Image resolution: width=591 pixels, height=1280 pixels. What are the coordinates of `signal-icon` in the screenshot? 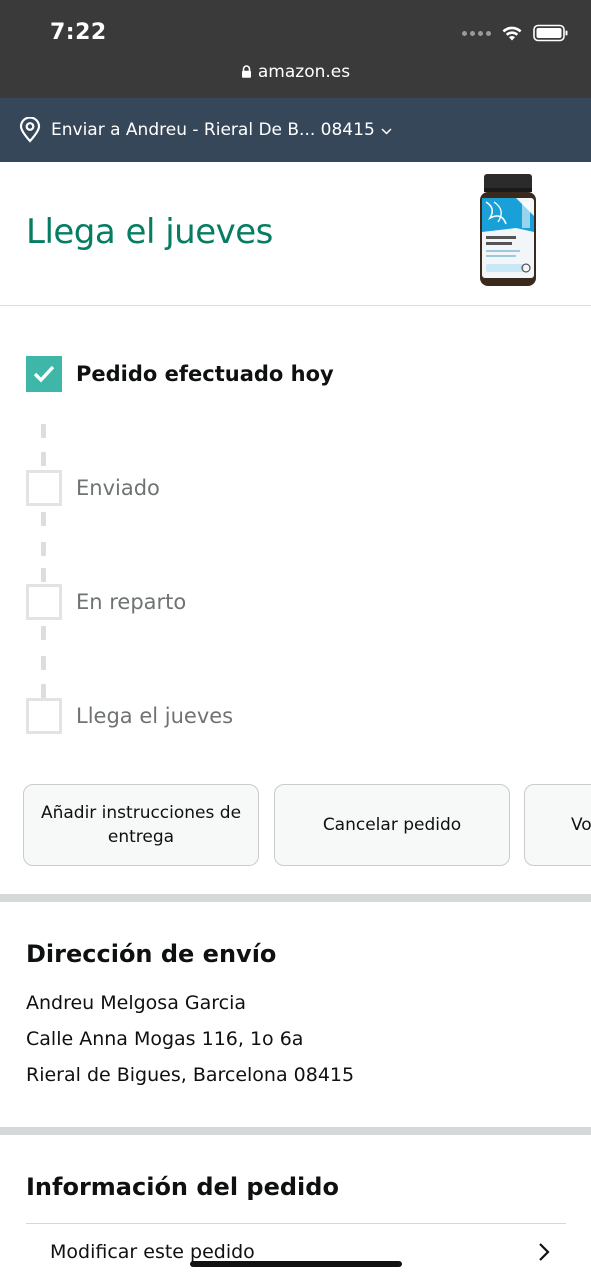 It's located at (476, 33).